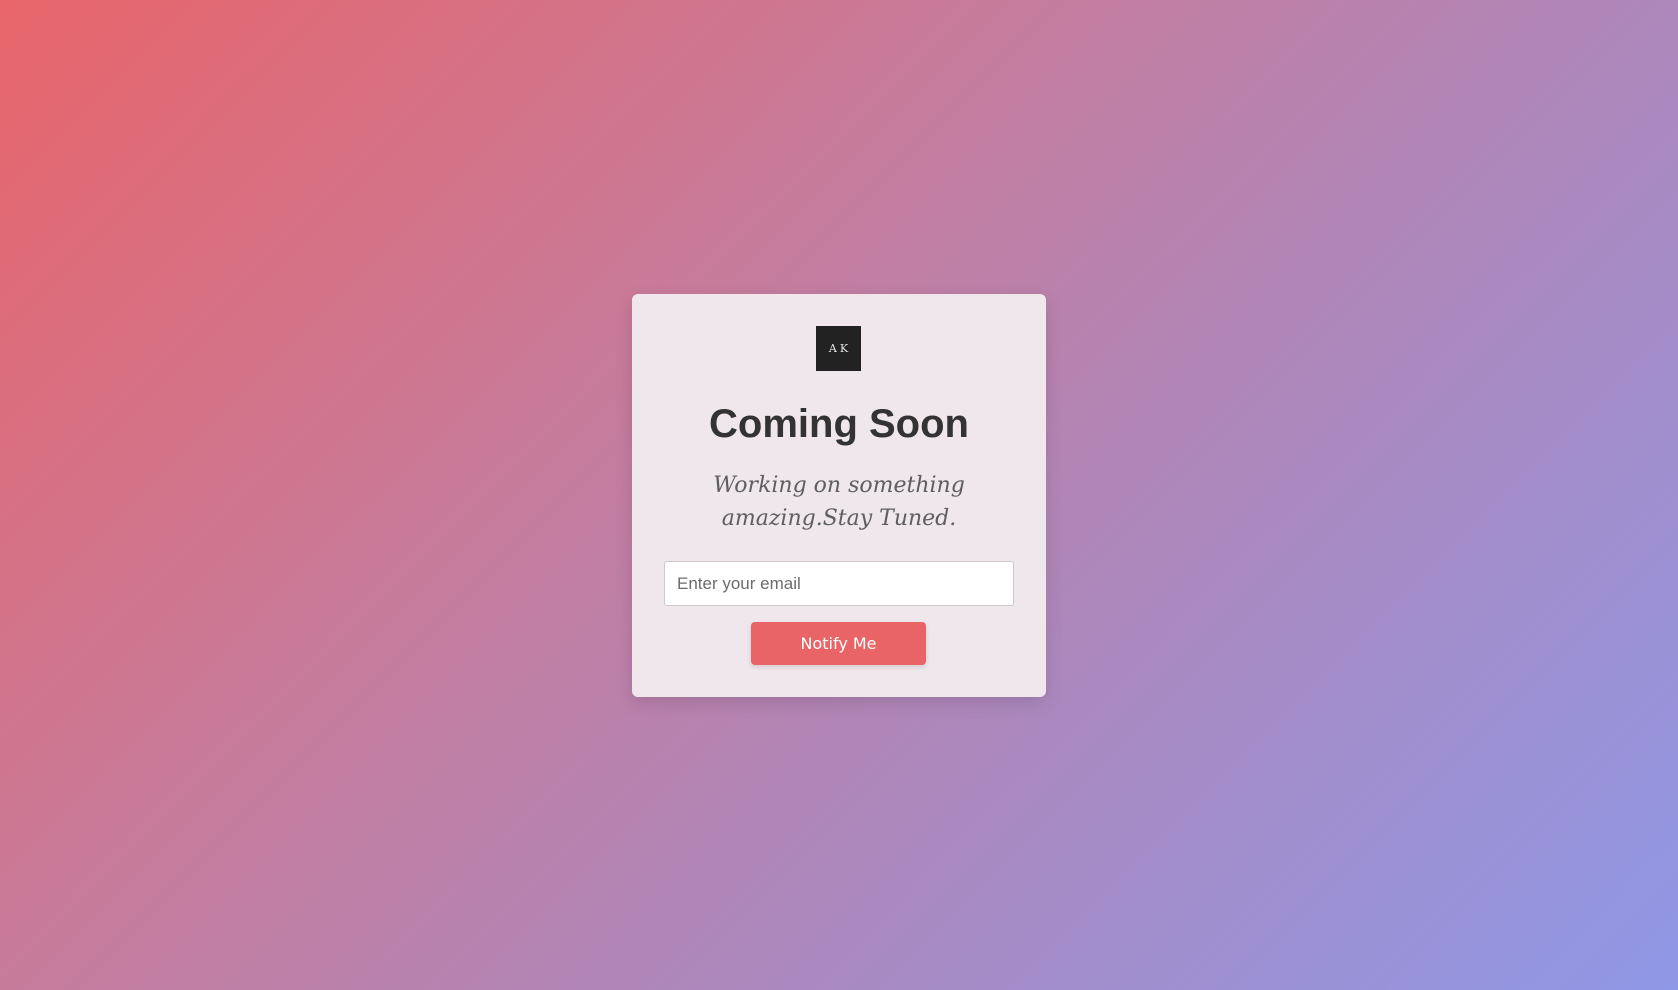  I want to click on email-input, so click(839, 583).